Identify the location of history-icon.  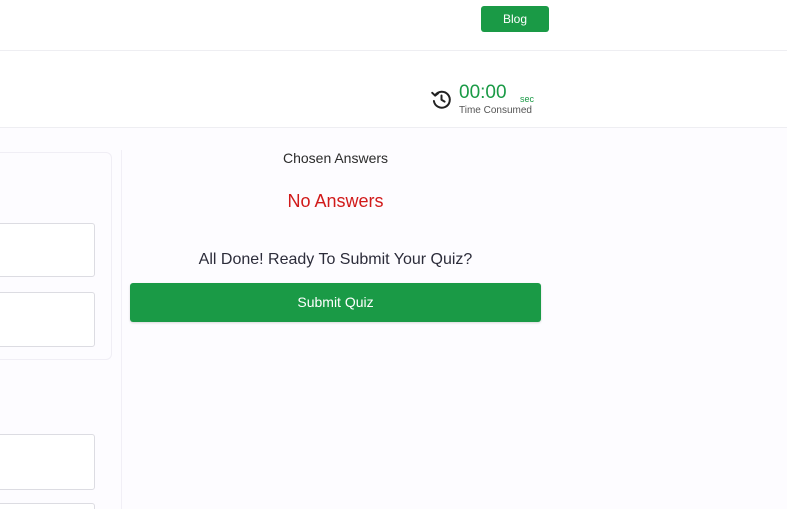
(441, 99).